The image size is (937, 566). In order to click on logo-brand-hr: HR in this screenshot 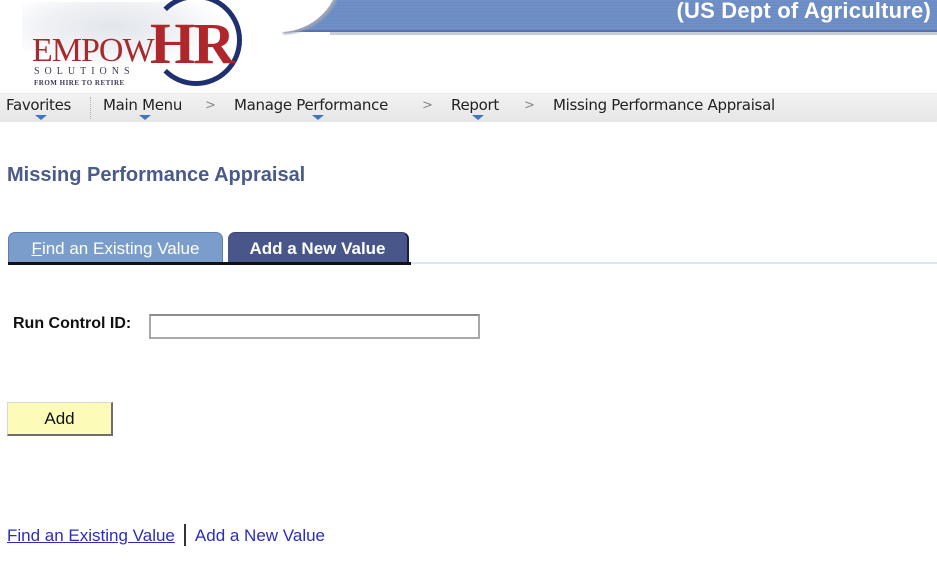, I will do `click(192, 43)`.